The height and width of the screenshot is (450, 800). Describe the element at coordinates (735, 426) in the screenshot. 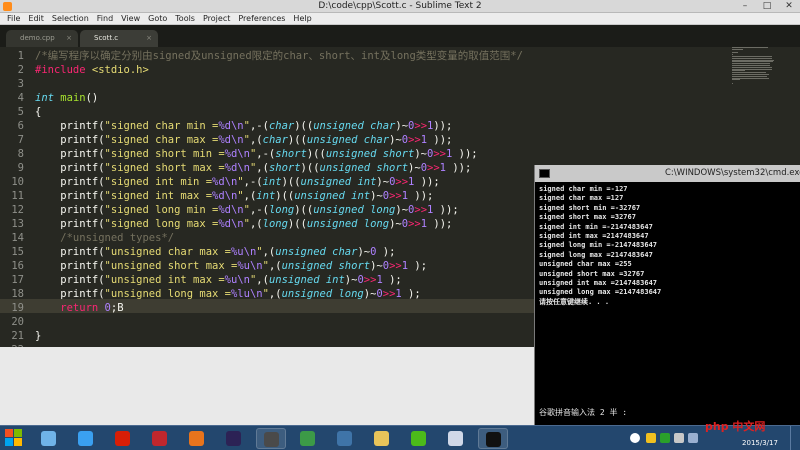

I see `watermark-logo: php 中文网` at that location.